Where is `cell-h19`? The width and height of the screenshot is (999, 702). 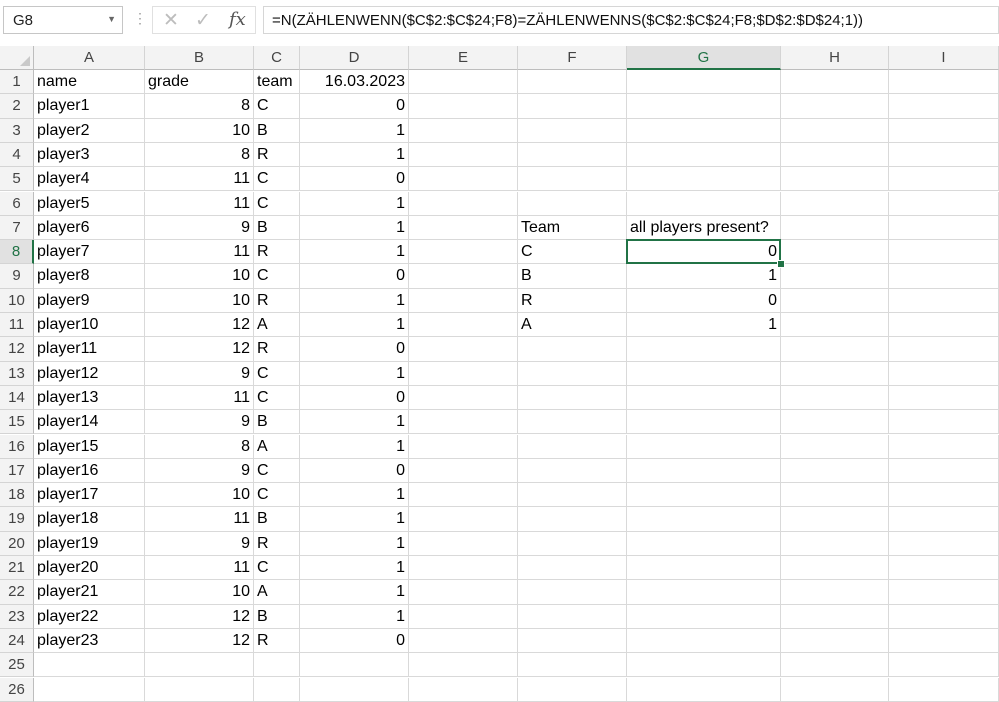 cell-h19 is located at coordinates (835, 519).